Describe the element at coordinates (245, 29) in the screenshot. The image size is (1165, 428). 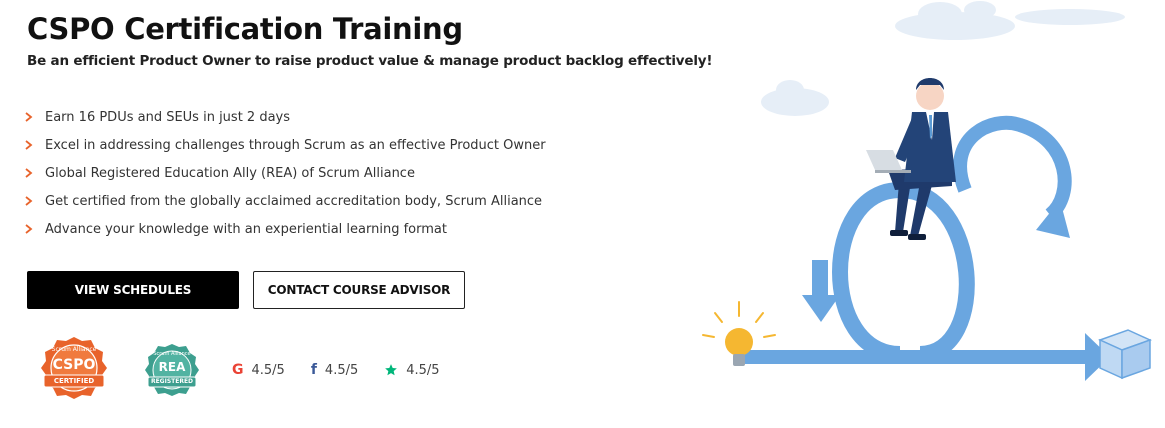
I see `page-title: CSPO Certification Training` at that location.